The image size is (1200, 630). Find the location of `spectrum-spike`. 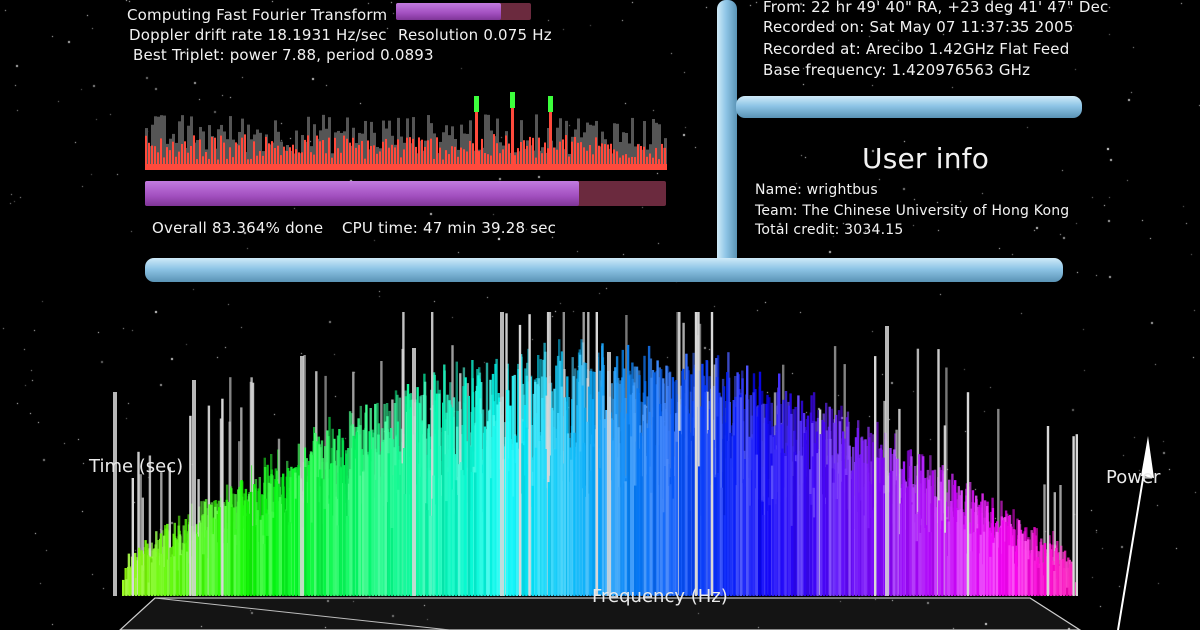

spectrum-spike is located at coordinates (414, 472).